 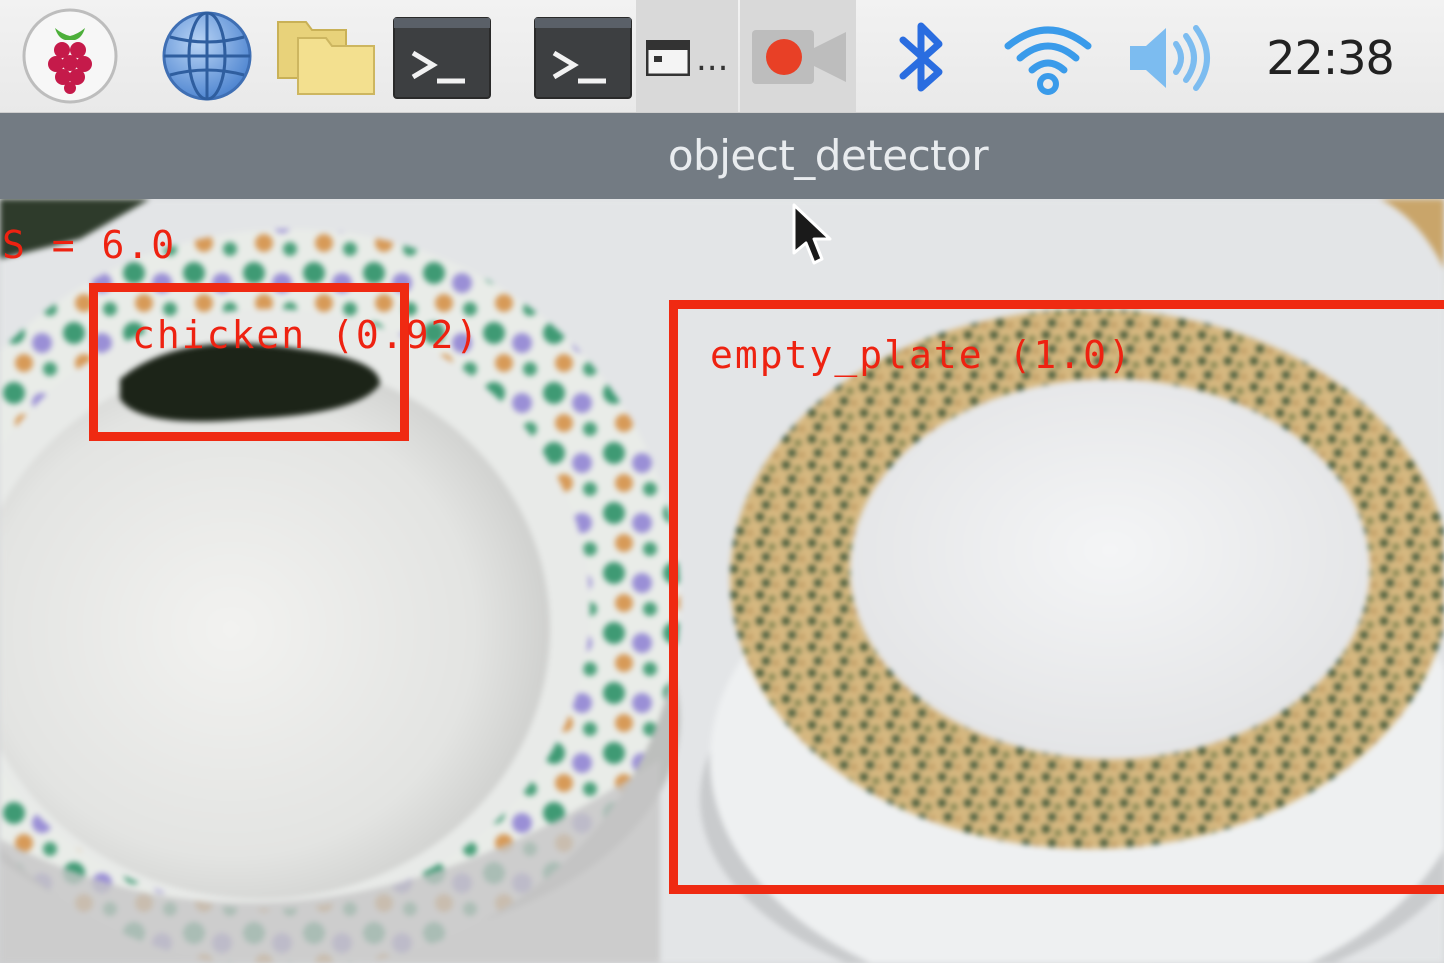 I want to click on volume-tray-button, so click(x=1170, y=56).